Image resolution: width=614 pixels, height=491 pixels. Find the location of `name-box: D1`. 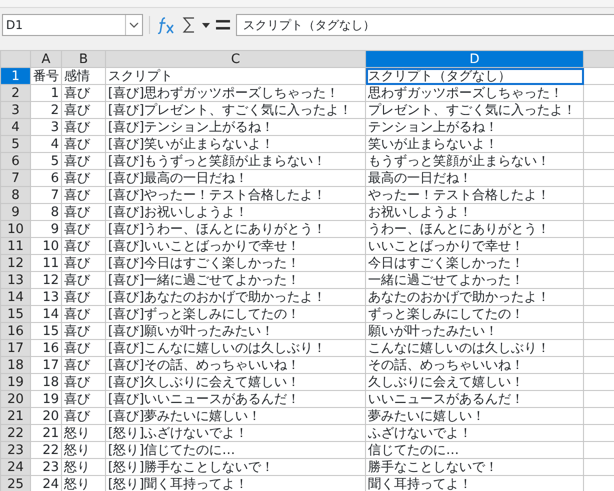

name-box: D1 is located at coordinates (72, 25).